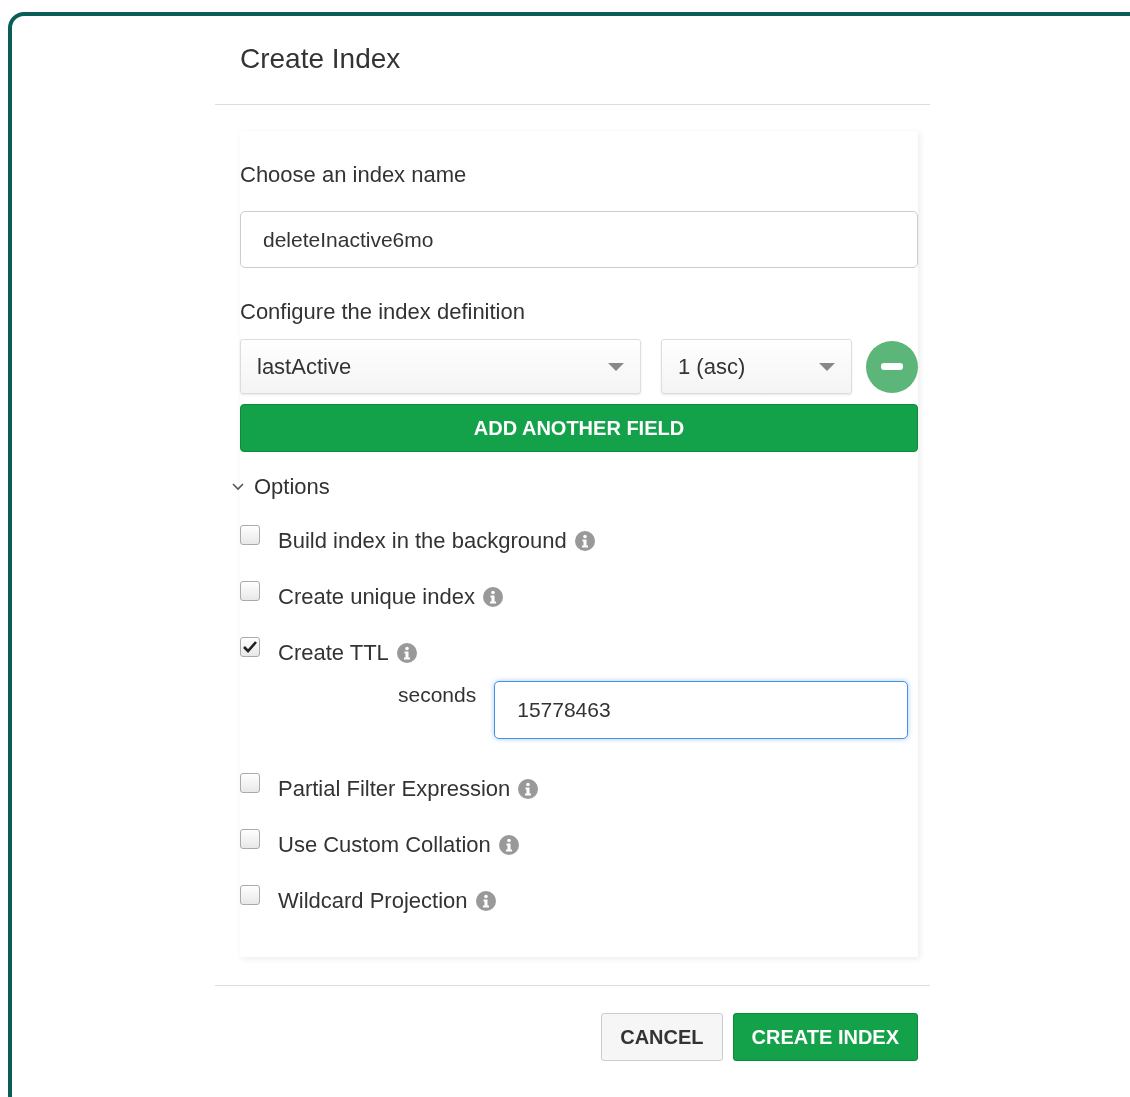 The height and width of the screenshot is (1097, 1130). Describe the element at coordinates (394, 789) in the screenshot. I see `option-label: Partial Filter Expression` at that location.